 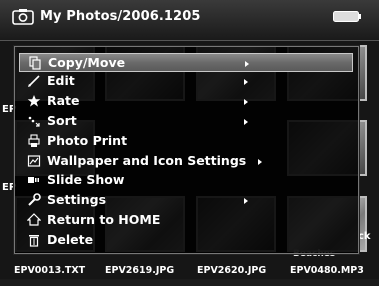 I want to click on menu-item-slide-show: Slide Show, so click(x=186, y=180).